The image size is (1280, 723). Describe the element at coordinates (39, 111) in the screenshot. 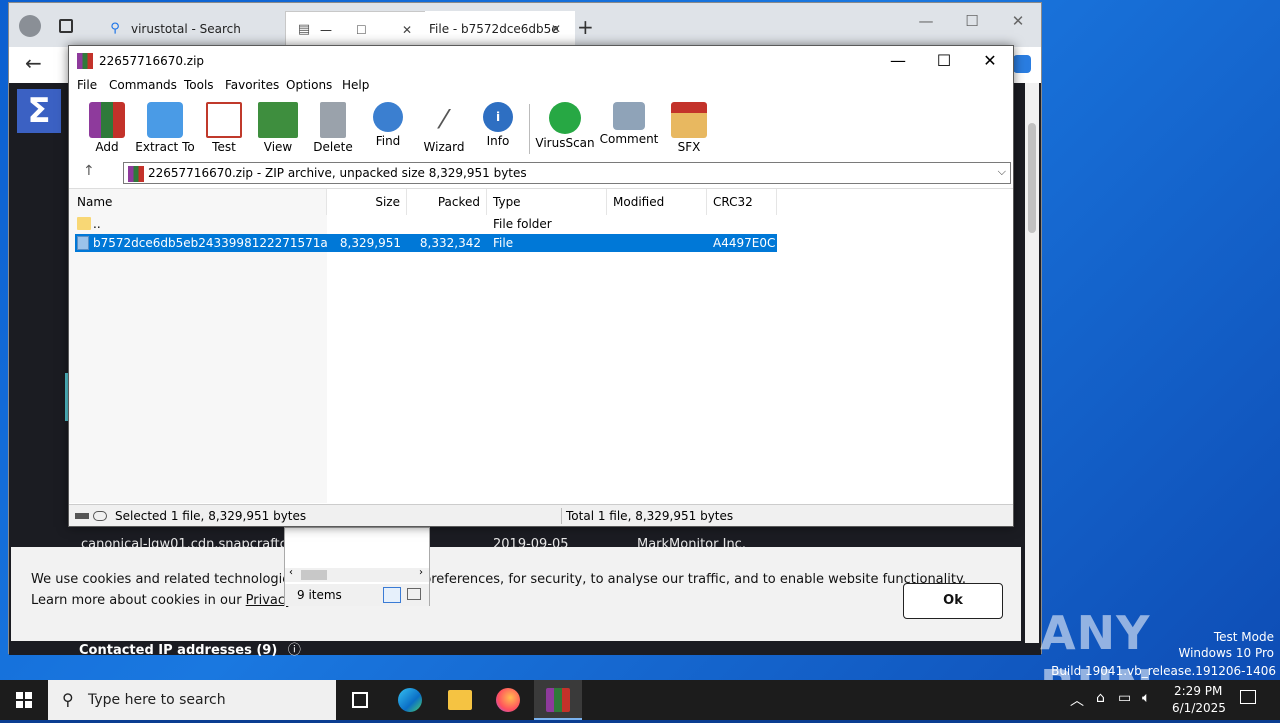

I see `virustotal-logo-icon: Σ` at that location.